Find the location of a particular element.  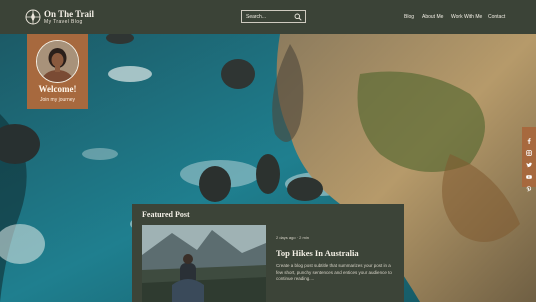

welcome-card: Welcome! Join my journey is located at coordinates (57, 71).